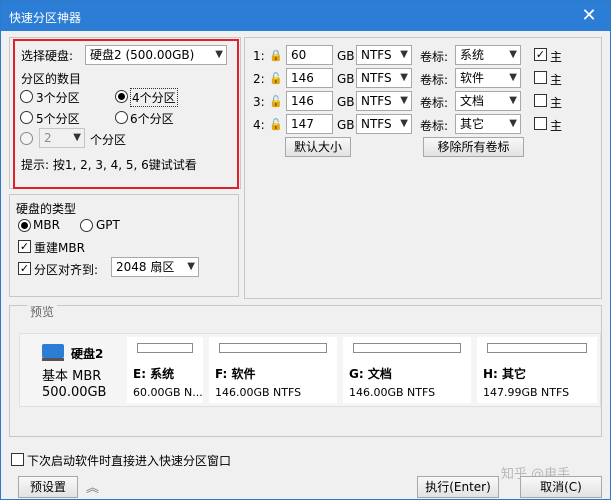 This screenshot has width=611, height=500. Describe the element at coordinates (17, 459) in the screenshot. I see `startup-quick-partition-checkbox` at that location.